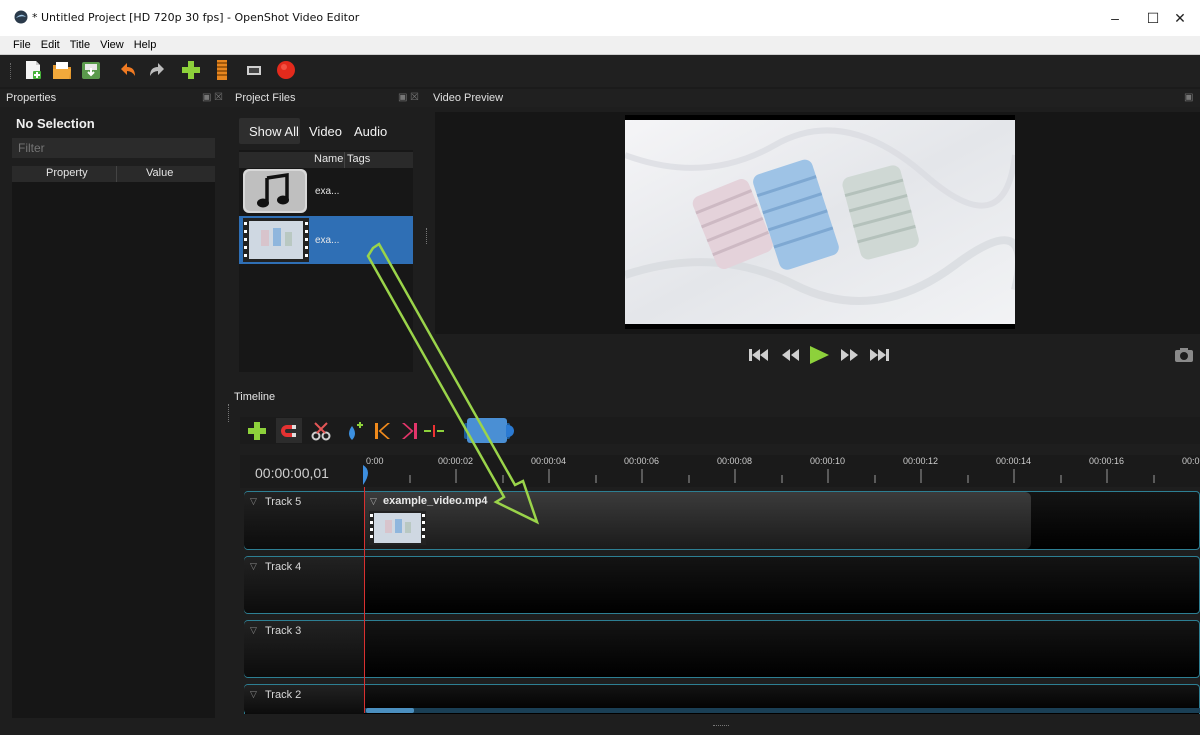  I want to click on project-files-header: Name Tags, so click(326, 160).